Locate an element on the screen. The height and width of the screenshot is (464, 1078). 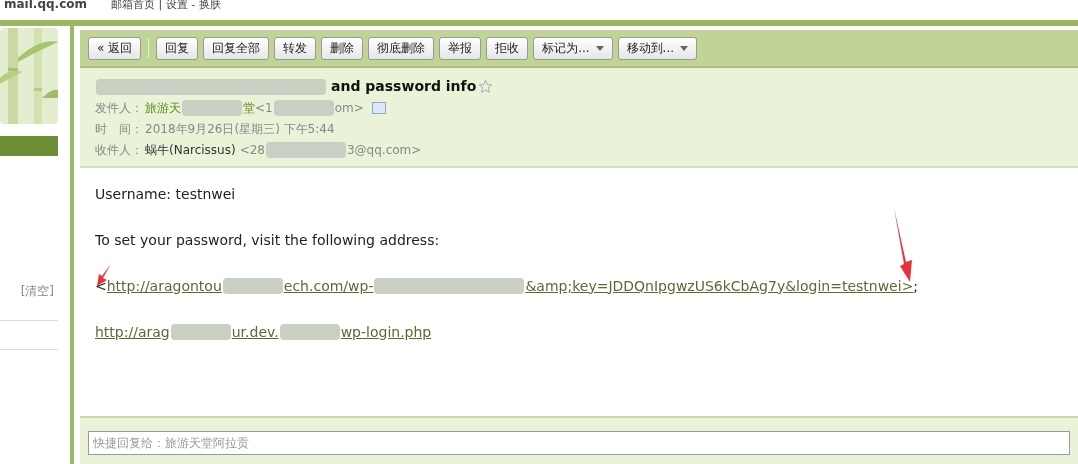
quick-reply-field: 快捷回复给：旅游天堂阿拉贡 is located at coordinates (579, 443).